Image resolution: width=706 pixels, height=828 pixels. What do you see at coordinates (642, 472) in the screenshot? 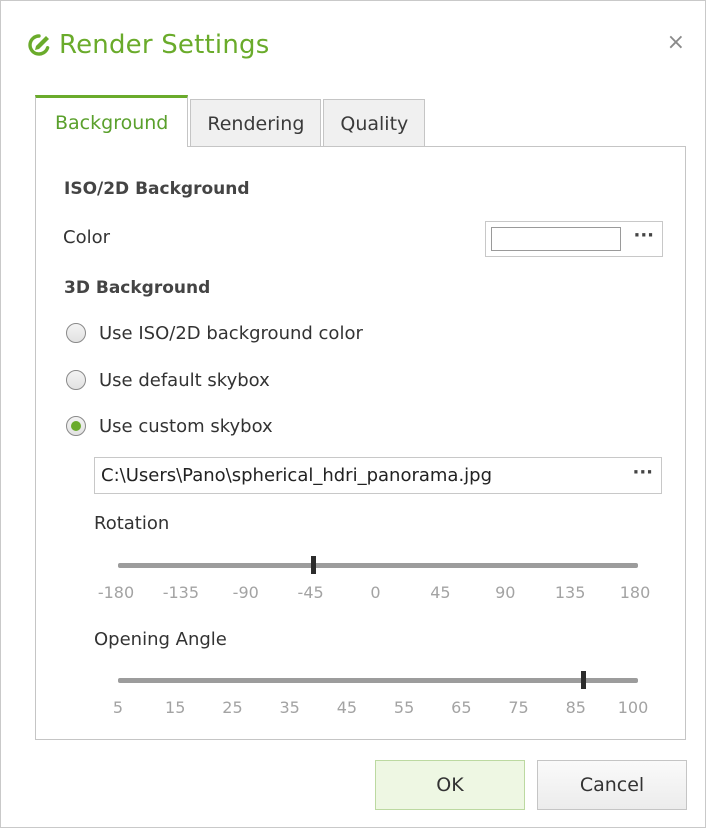
I see `skybox-browse-button: ···` at bounding box center [642, 472].